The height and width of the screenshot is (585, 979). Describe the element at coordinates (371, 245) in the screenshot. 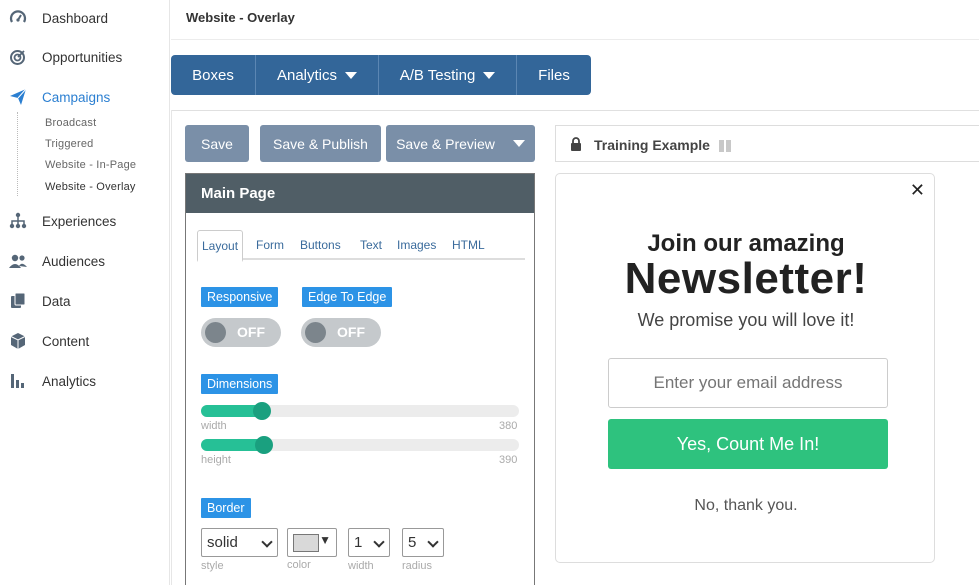

I see `editor-tab-text: Text` at that location.